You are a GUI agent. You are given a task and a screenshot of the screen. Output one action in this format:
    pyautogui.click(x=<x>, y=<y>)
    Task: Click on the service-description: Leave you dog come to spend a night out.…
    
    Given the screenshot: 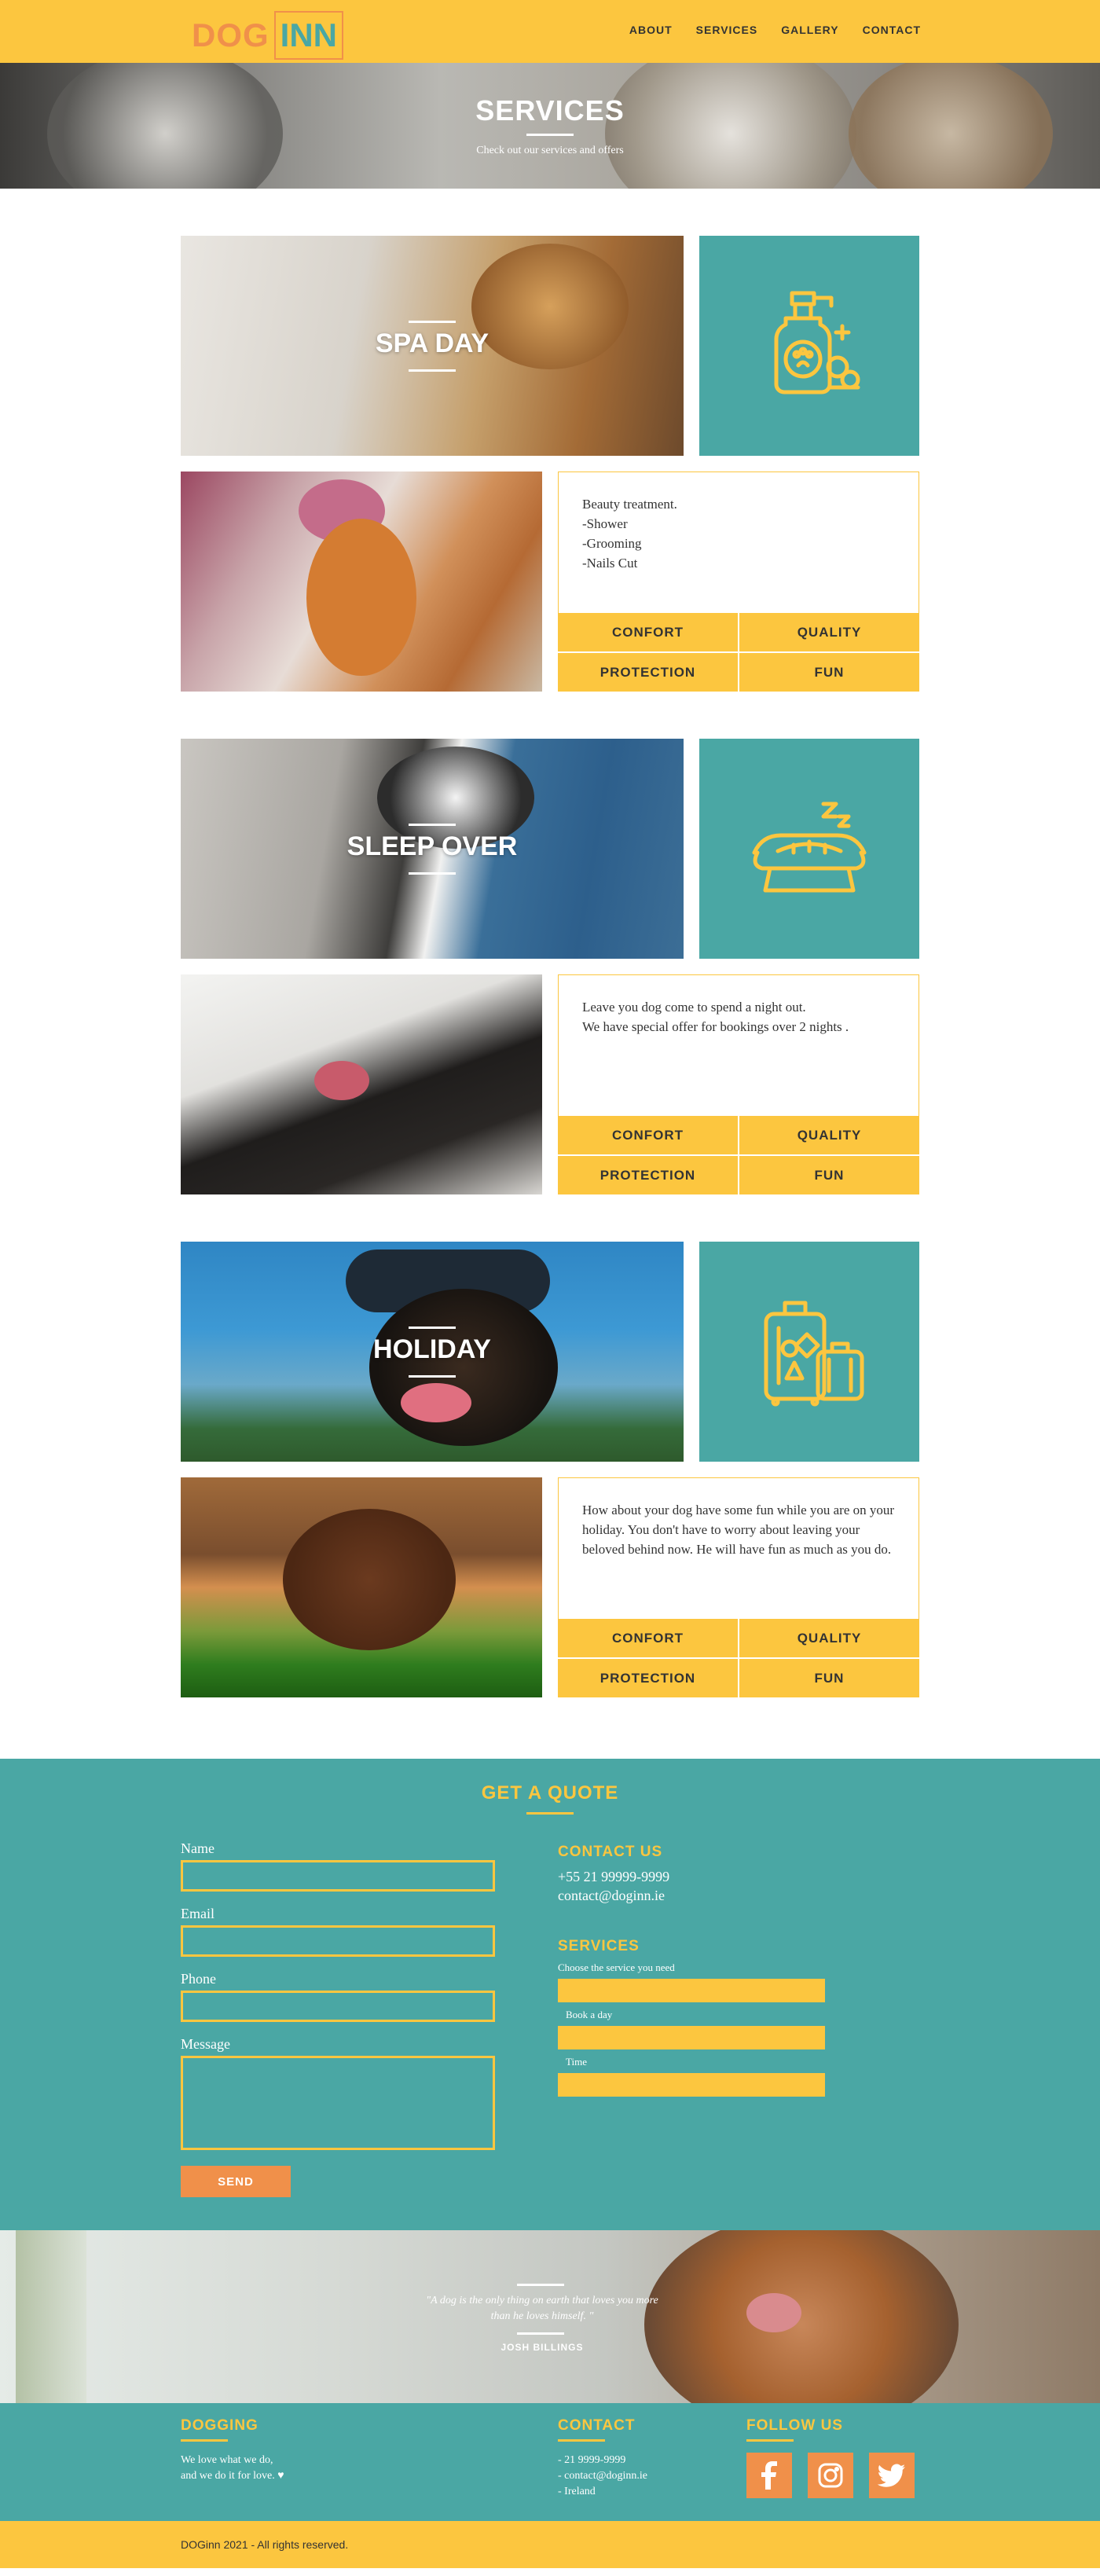 What is the action you would take?
    pyautogui.click(x=715, y=1017)
    